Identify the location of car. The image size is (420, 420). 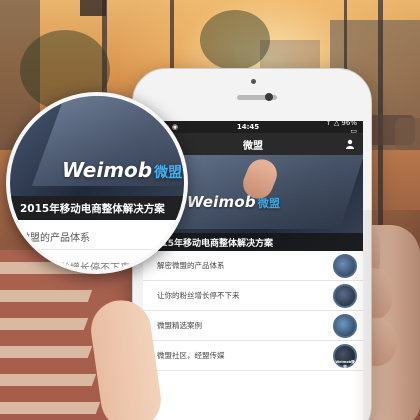
(407, 134).